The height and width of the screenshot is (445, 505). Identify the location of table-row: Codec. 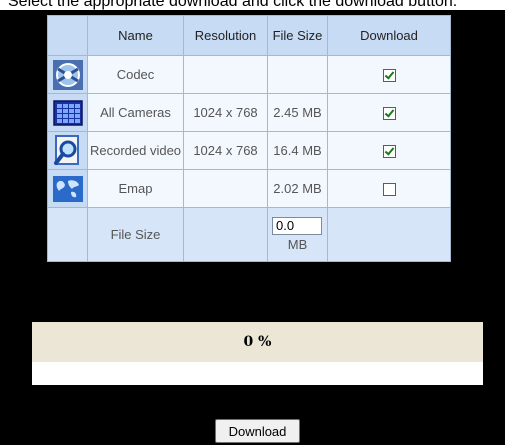
(249, 74).